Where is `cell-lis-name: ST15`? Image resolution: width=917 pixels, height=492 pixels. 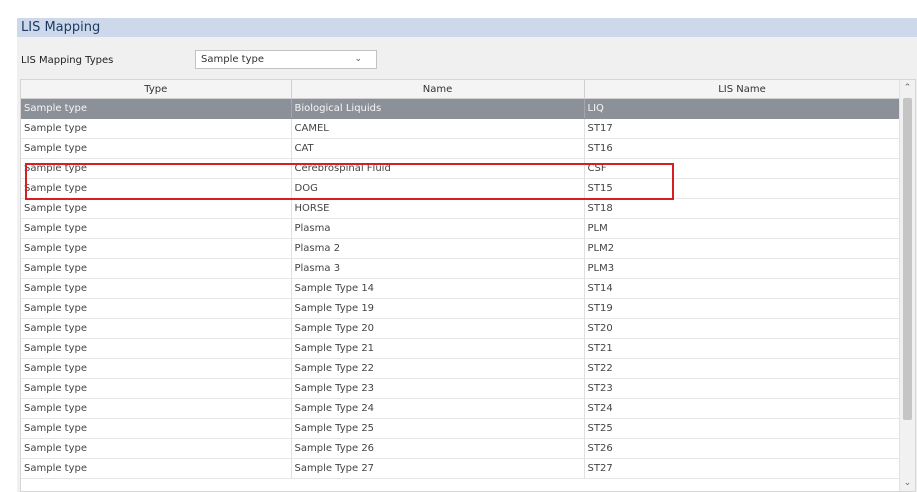 cell-lis-name: ST15 is located at coordinates (742, 188).